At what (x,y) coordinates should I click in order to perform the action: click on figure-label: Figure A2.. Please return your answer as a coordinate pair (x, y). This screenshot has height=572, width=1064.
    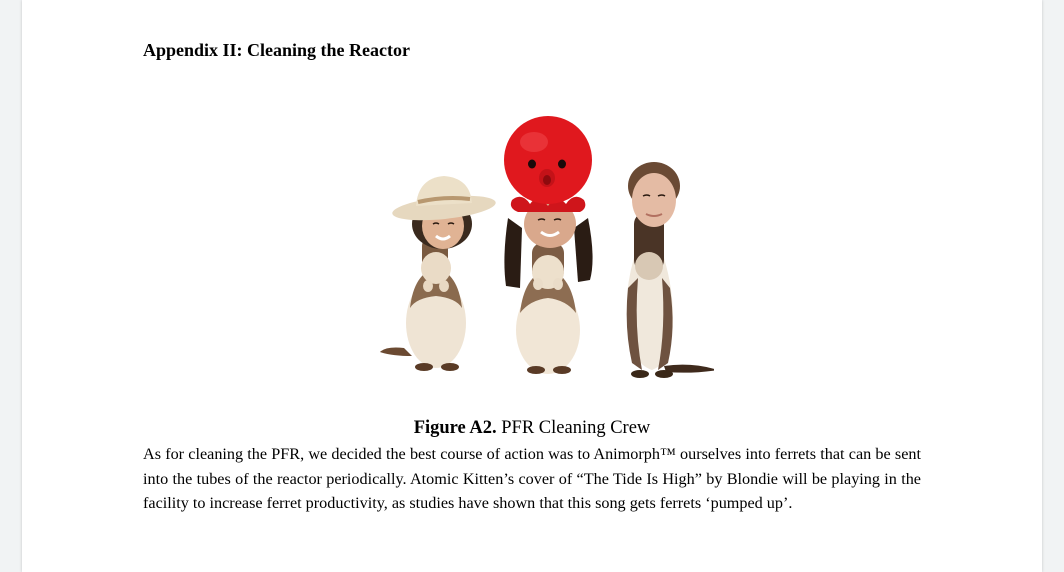
    Looking at the image, I should click on (455, 428).